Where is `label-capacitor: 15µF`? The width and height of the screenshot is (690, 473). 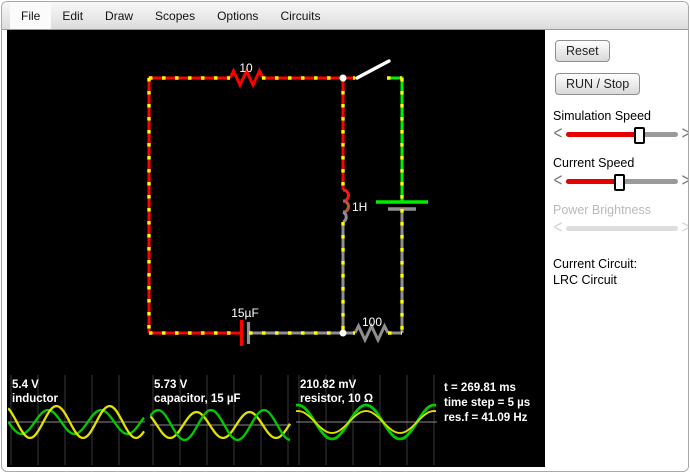
label-capacitor: 15µF is located at coordinates (245, 313).